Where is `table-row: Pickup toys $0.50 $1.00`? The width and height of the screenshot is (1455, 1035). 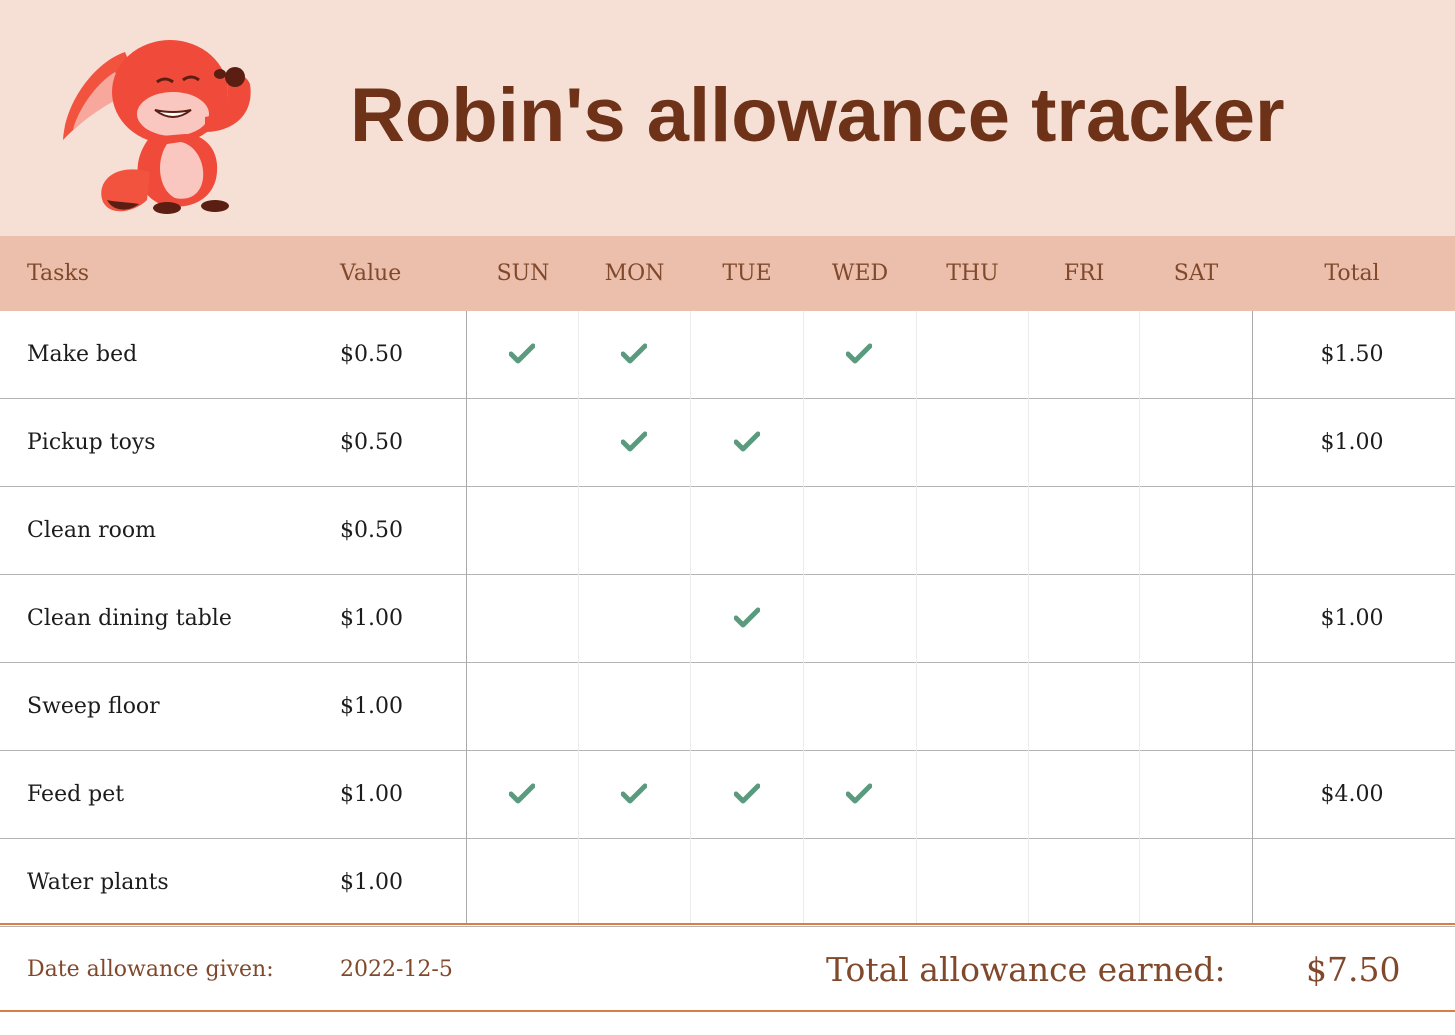
table-row: Pickup toys $0.50 $1.00 is located at coordinates (727, 443).